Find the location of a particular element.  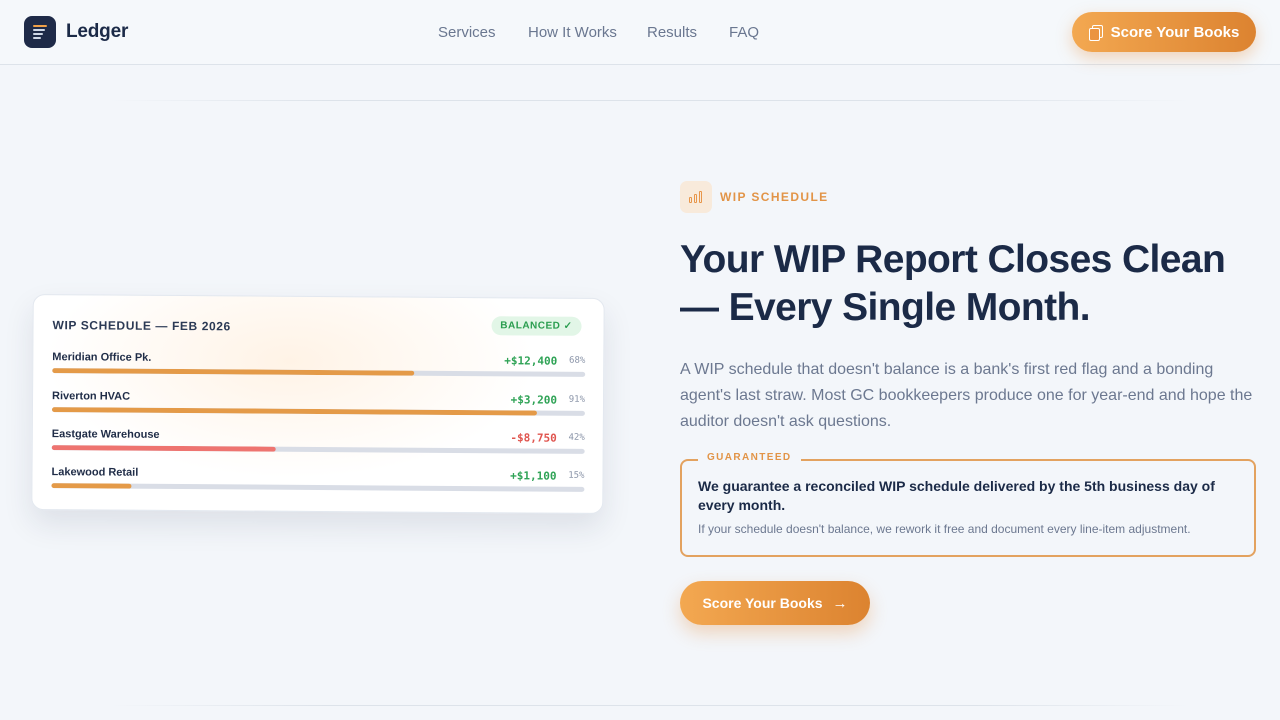

header-score-books-button: Score Your Books is located at coordinates (1164, 32).